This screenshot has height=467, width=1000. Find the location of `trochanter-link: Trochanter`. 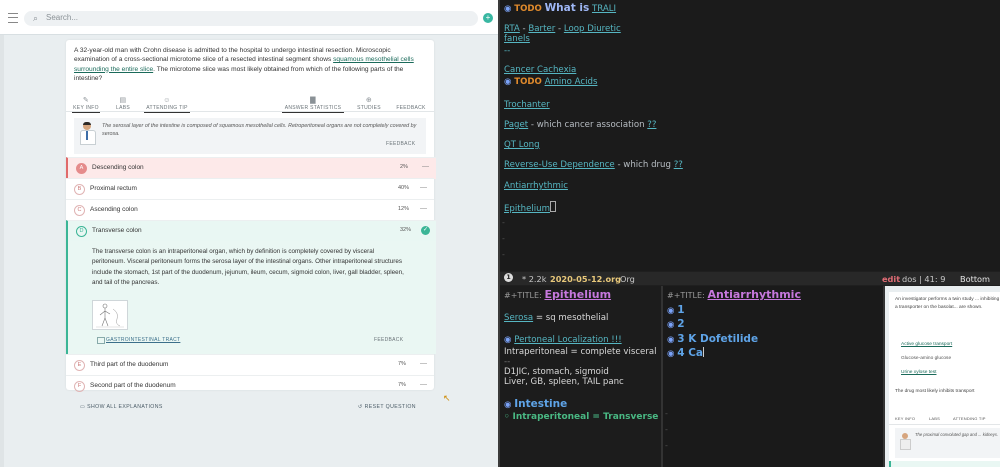

trochanter-link: Trochanter is located at coordinates (527, 105).